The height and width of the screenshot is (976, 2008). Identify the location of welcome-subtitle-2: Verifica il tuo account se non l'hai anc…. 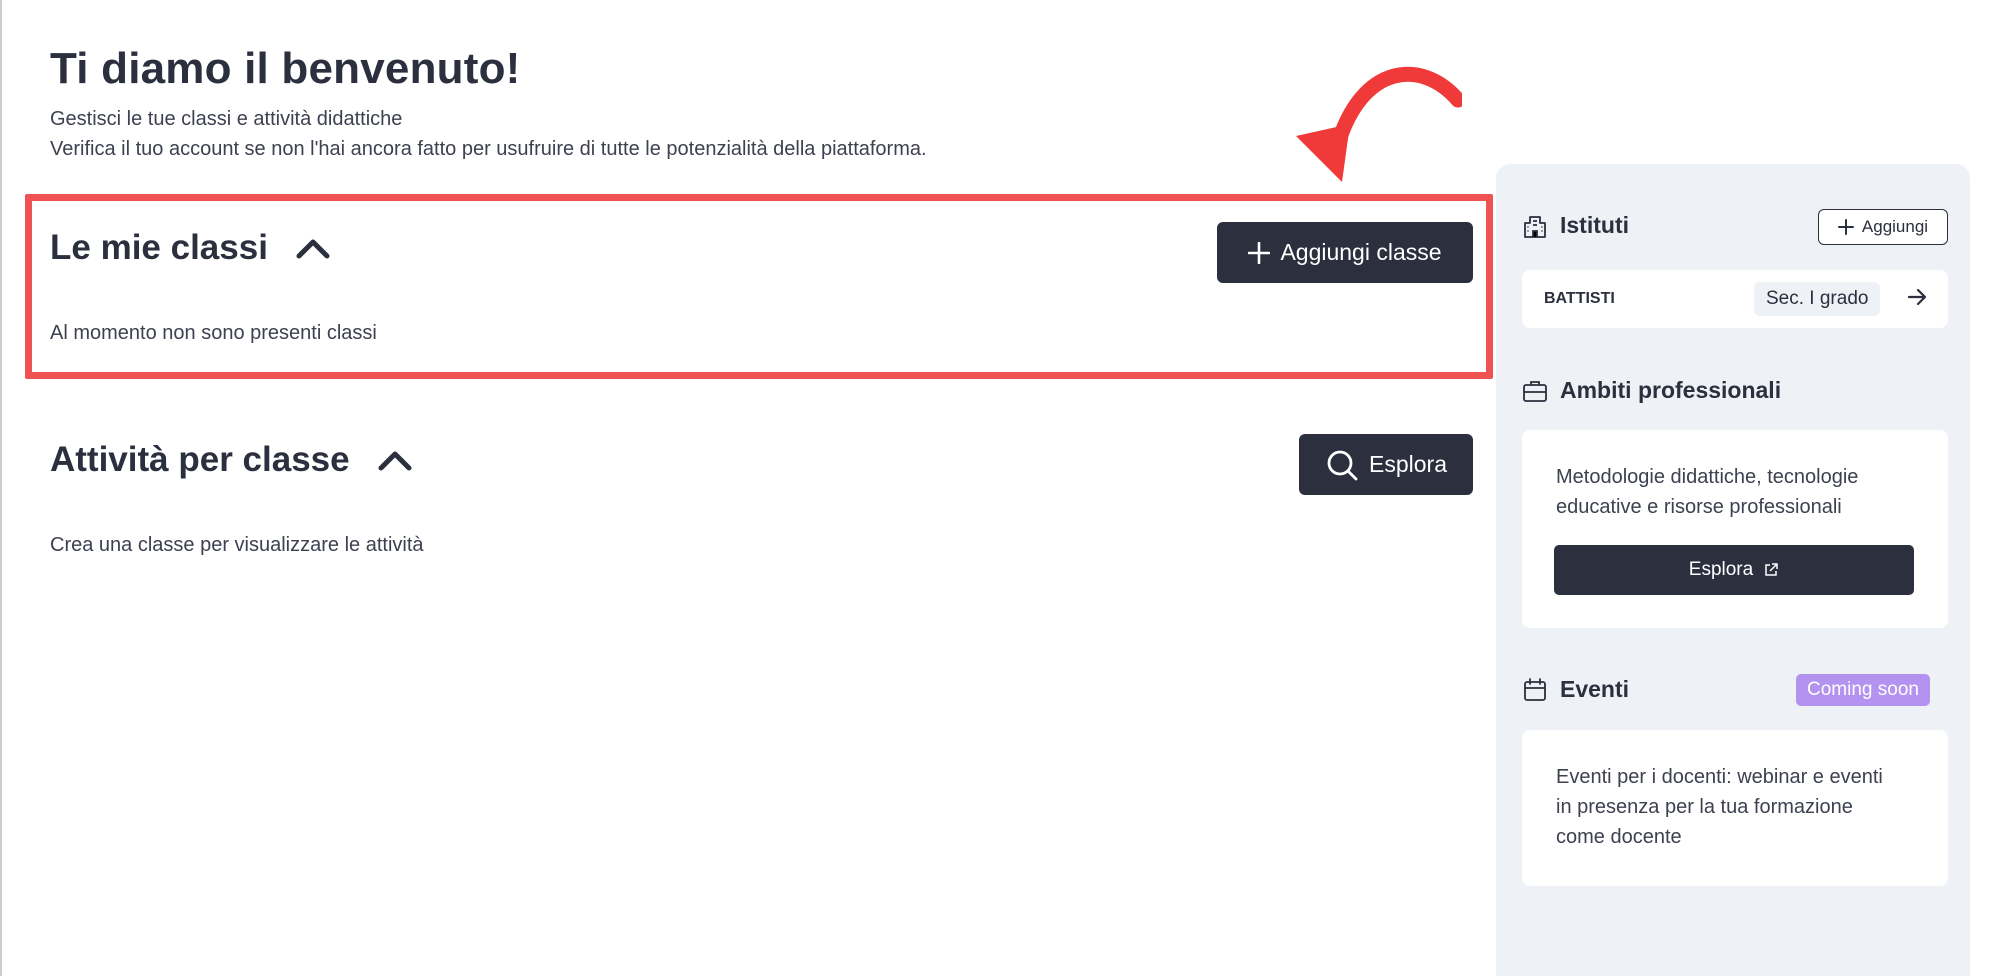
(488, 149).